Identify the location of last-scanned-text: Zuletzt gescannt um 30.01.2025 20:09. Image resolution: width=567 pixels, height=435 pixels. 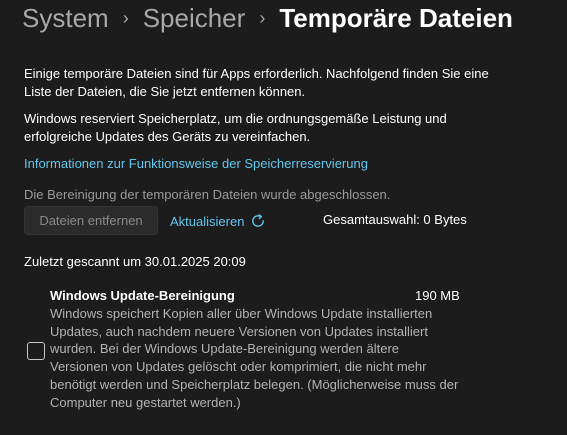
(135, 261).